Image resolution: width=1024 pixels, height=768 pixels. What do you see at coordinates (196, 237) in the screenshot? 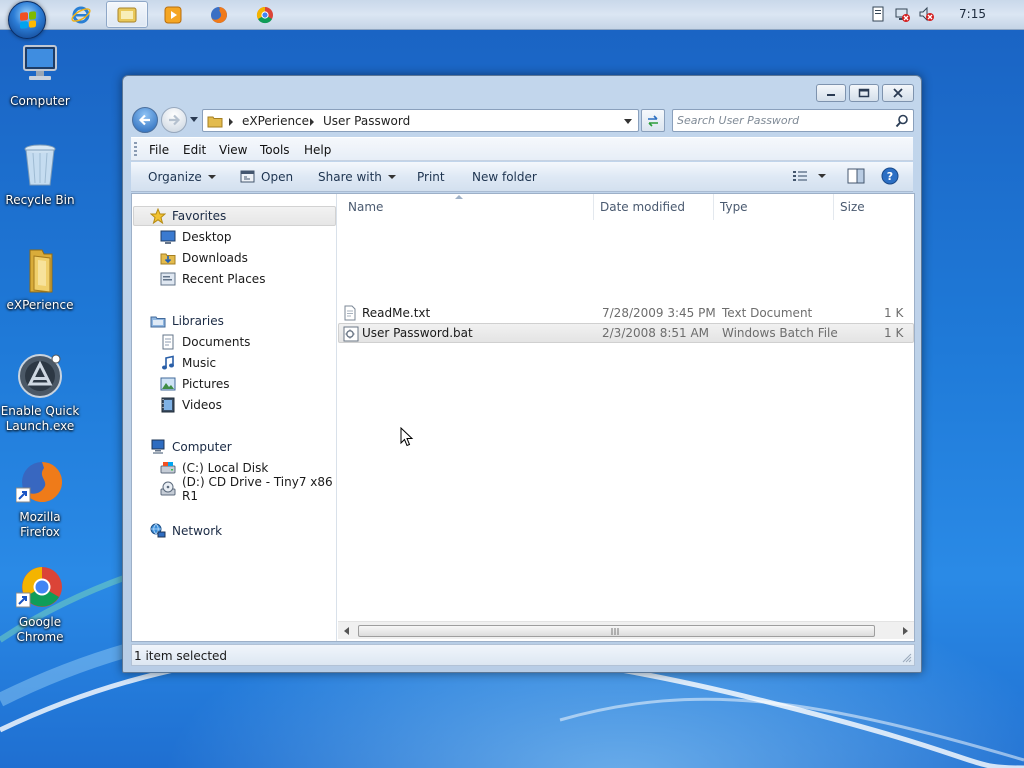
I see `nav-desktop: Desktop` at bounding box center [196, 237].